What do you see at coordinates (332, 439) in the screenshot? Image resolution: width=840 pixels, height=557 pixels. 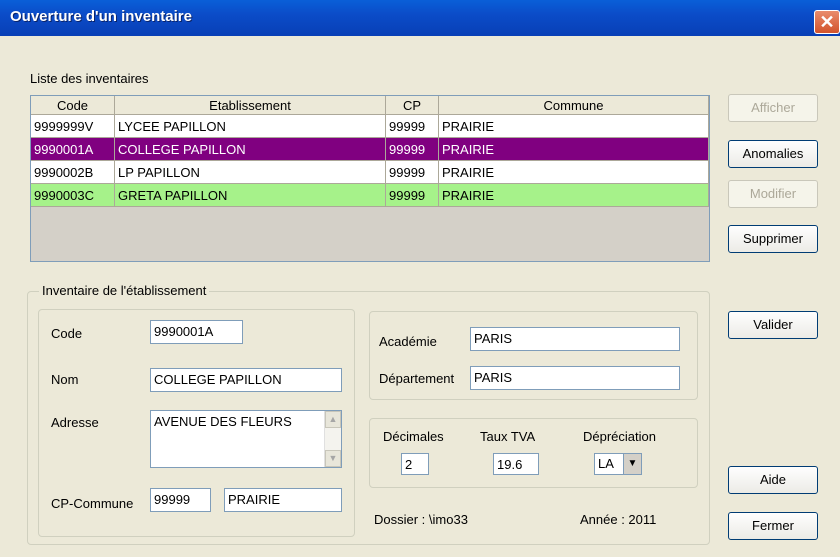 I see `adresse-scrollbar: ▲ ▼` at bounding box center [332, 439].